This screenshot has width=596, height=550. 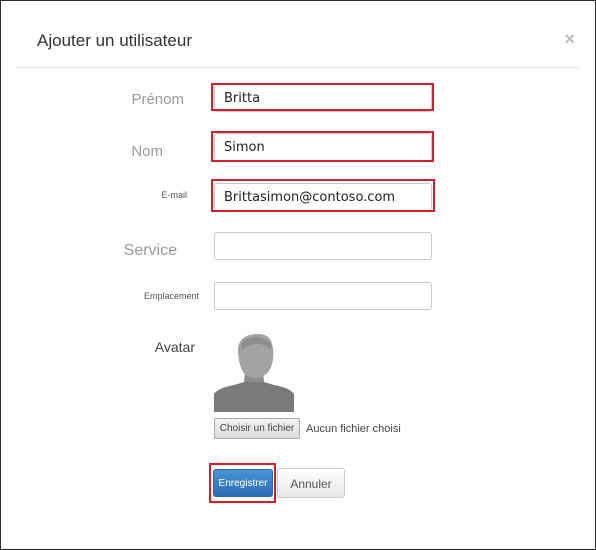 I want to click on location-label: Emplacement, so click(x=171, y=296).